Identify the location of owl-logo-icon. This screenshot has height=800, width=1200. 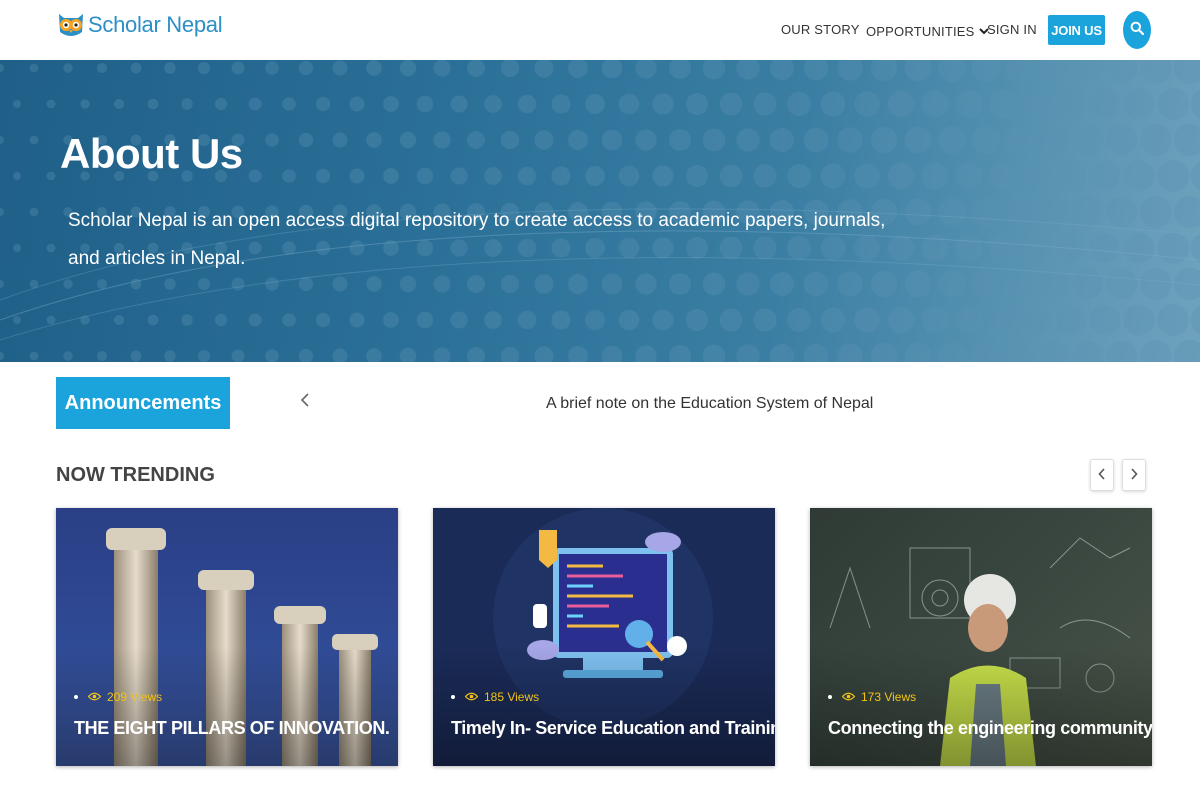
(71, 25).